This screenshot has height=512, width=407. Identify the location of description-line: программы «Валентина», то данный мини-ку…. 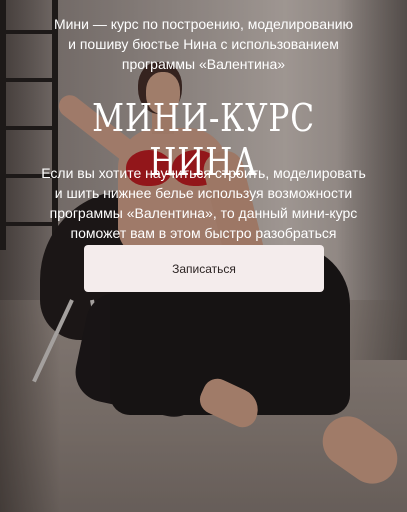
(203, 213).